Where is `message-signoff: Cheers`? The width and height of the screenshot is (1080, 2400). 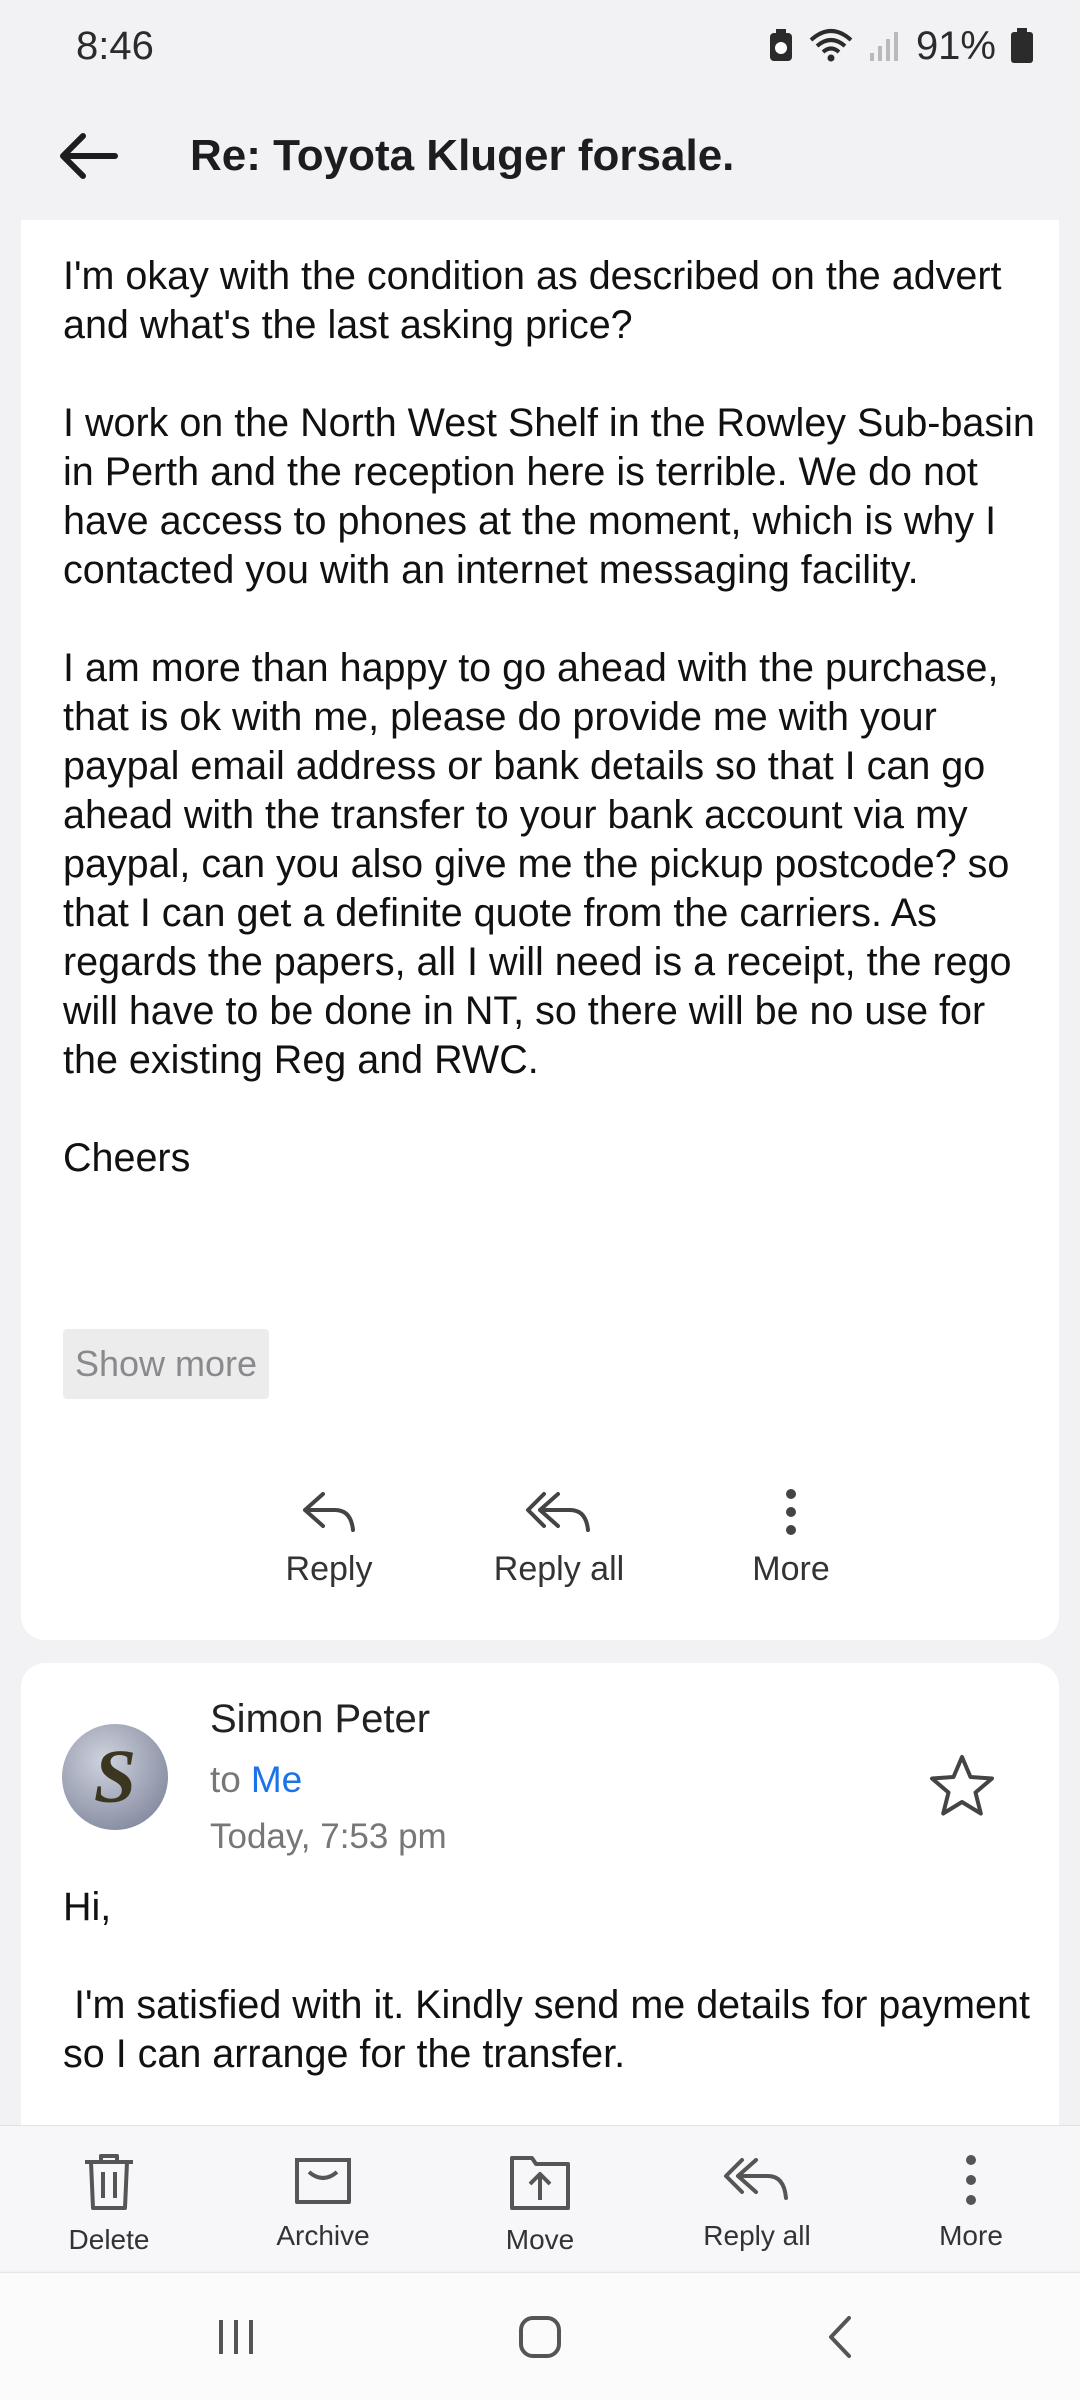
message-signoff: Cheers is located at coordinates (127, 1158).